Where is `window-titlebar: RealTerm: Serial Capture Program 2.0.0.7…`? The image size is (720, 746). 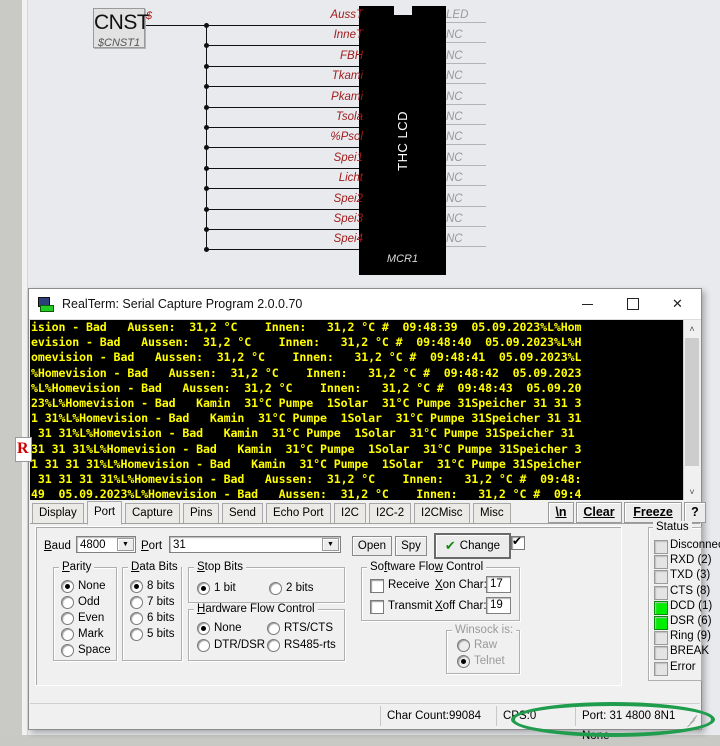
window-titlebar: RealTerm: Serial Capture Program 2.0.0.7… is located at coordinates (365, 304).